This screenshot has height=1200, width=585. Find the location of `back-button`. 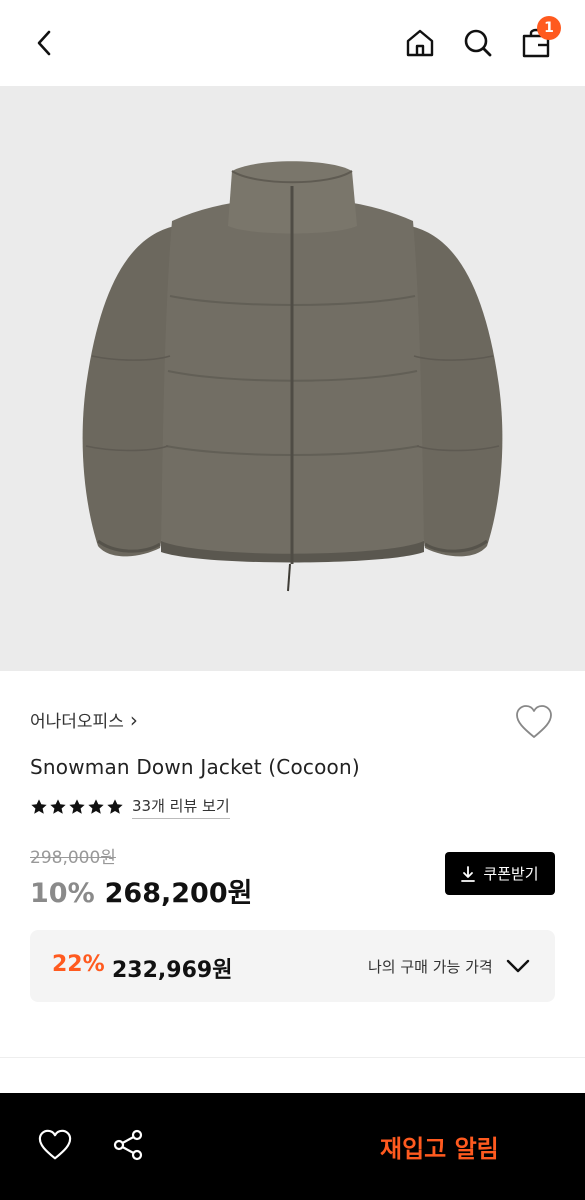

back-button is located at coordinates (45, 43).